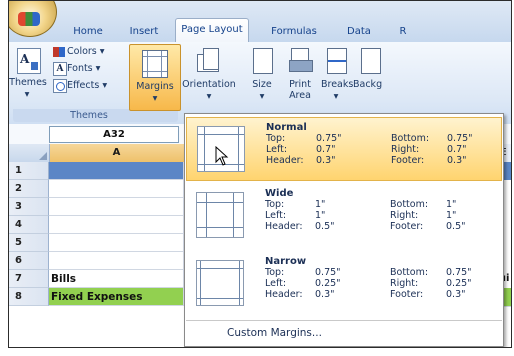  What do you see at coordinates (29, 61) in the screenshot?
I see `themes-icon: A` at bounding box center [29, 61].